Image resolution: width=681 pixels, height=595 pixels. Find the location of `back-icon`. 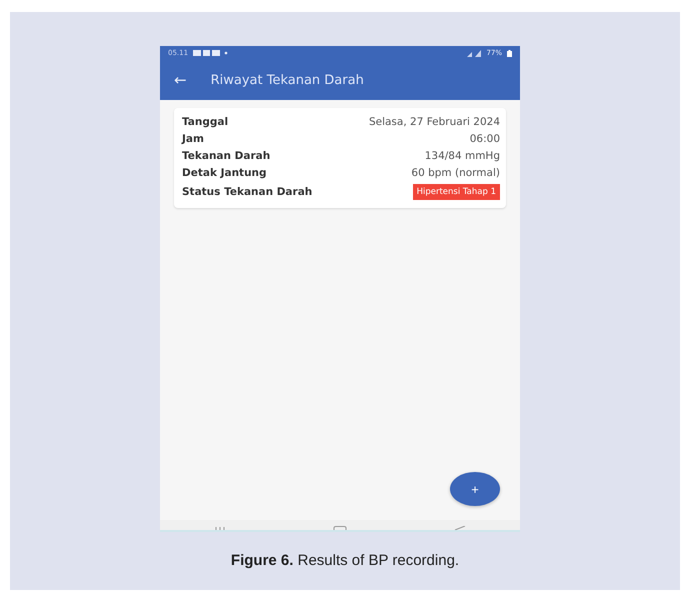

back-icon is located at coordinates (460, 528).